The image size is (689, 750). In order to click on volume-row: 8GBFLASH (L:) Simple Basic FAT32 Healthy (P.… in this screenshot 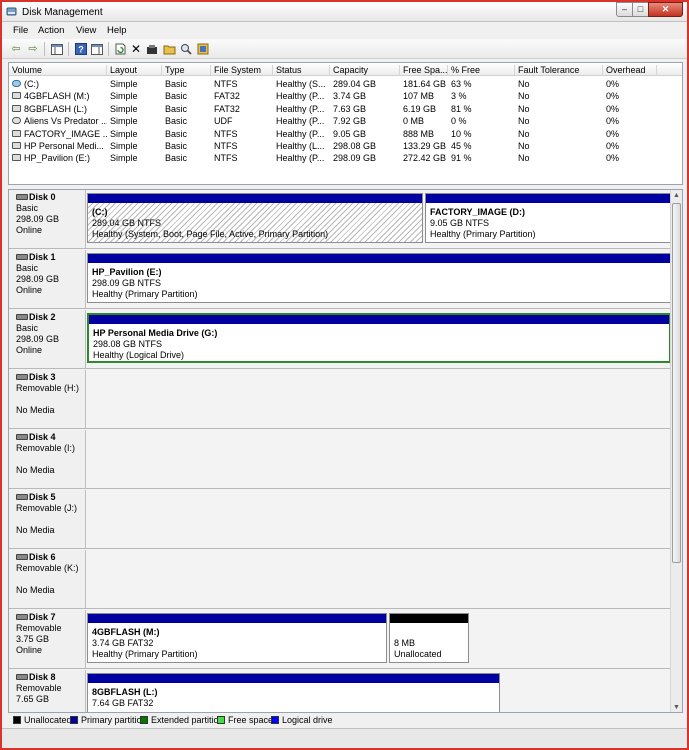, I will do `click(345, 109)`.